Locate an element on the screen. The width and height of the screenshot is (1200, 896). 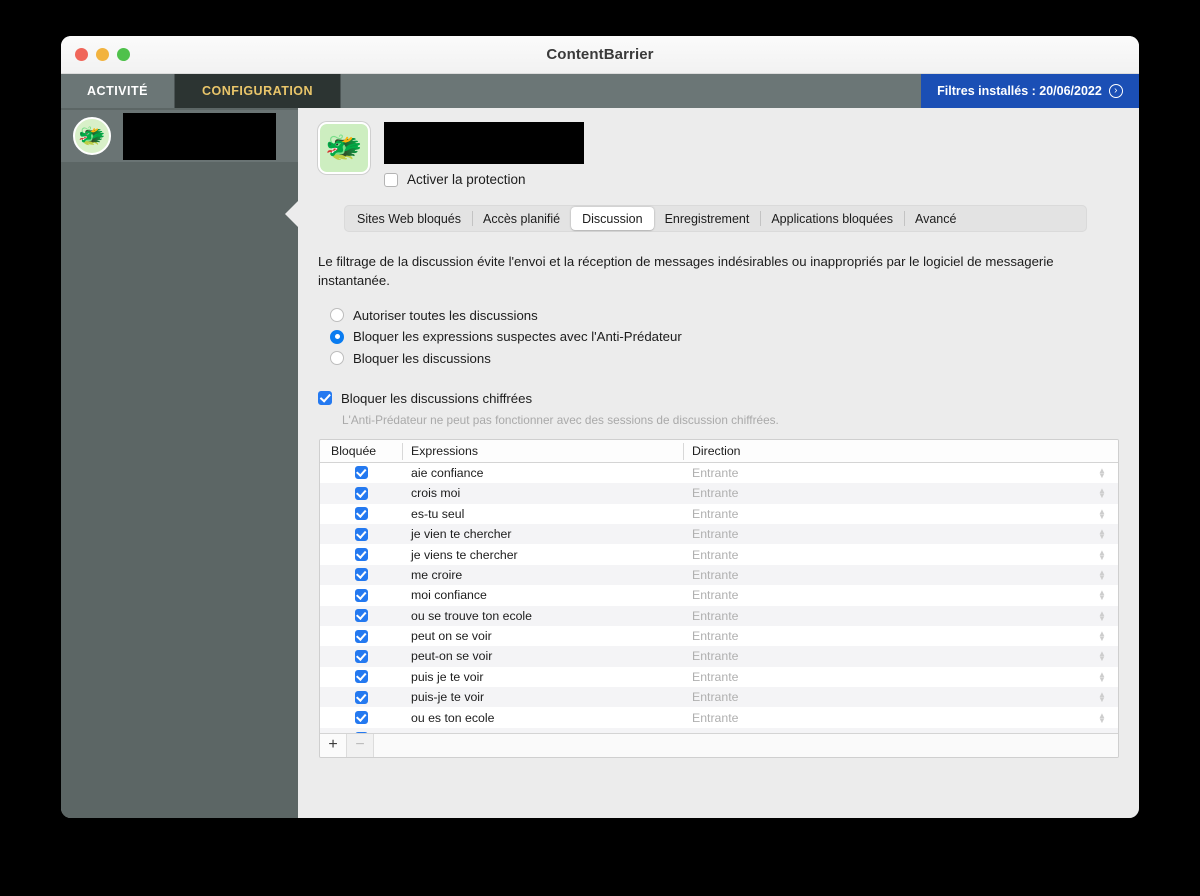
table-row: moi confiance Entrante ▲ ▼ is located at coordinates (719, 595).